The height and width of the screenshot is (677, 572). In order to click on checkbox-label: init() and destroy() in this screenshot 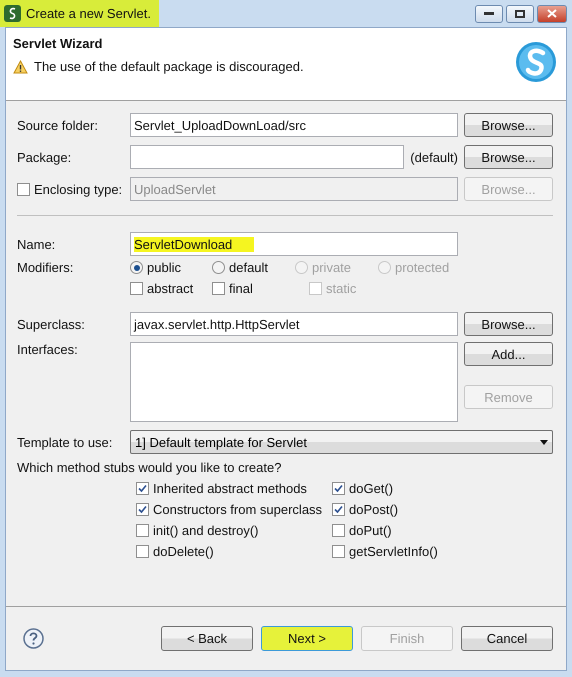, I will do `click(205, 530)`.